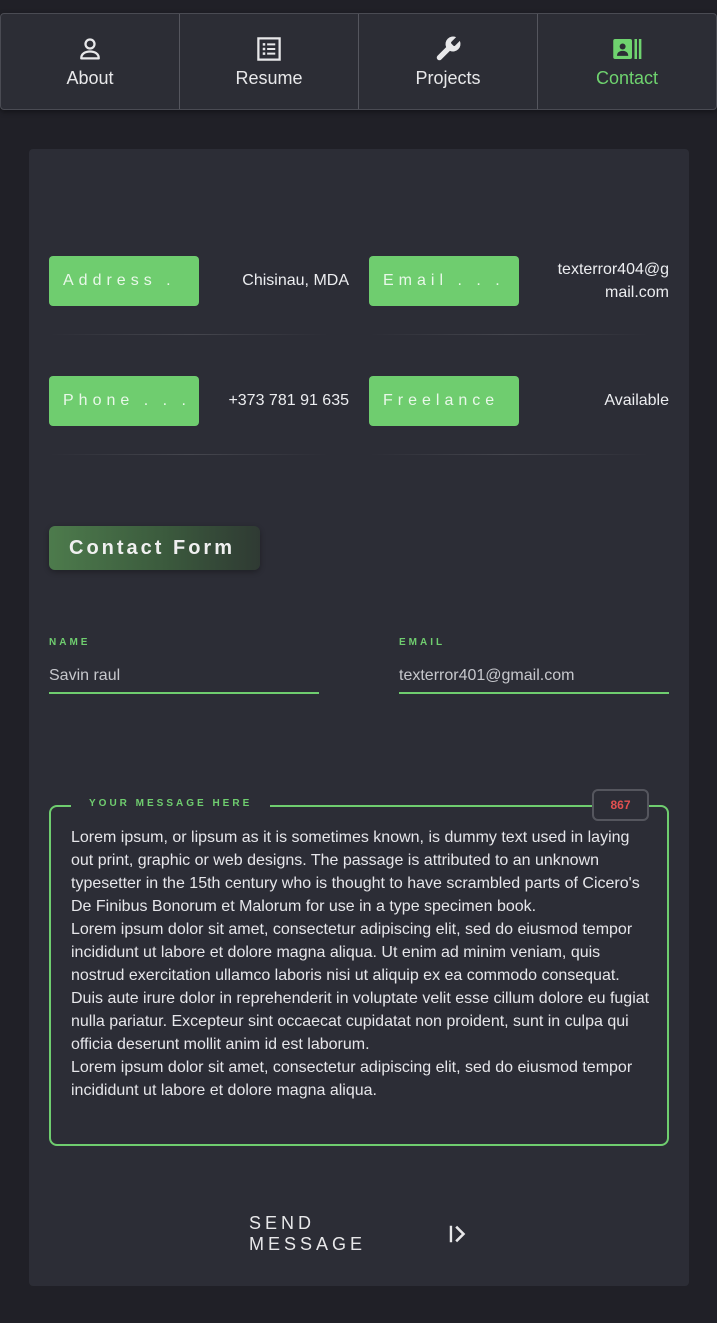 The width and height of the screenshot is (717, 1323). I want to click on nav-label-projects: Projects, so click(448, 78).